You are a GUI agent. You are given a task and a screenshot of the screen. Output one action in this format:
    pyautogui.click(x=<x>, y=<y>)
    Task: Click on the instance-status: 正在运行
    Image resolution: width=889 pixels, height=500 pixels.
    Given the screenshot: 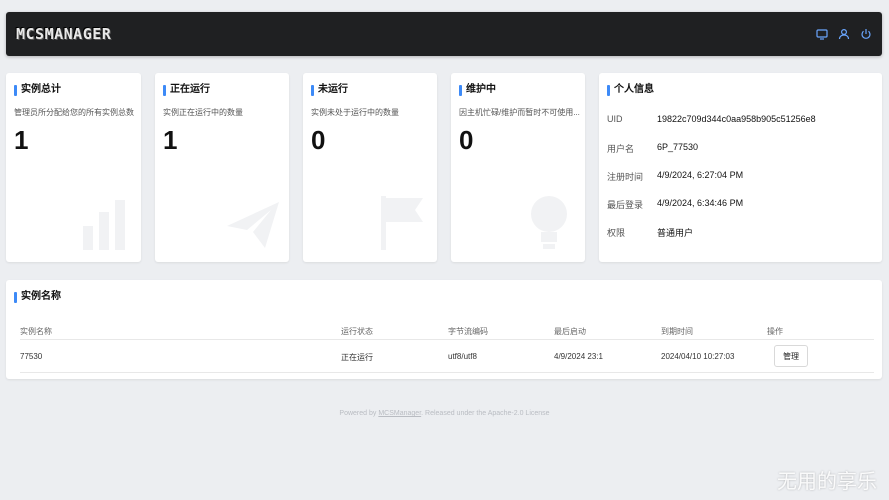 What is the action you would take?
    pyautogui.click(x=357, y=357)
    